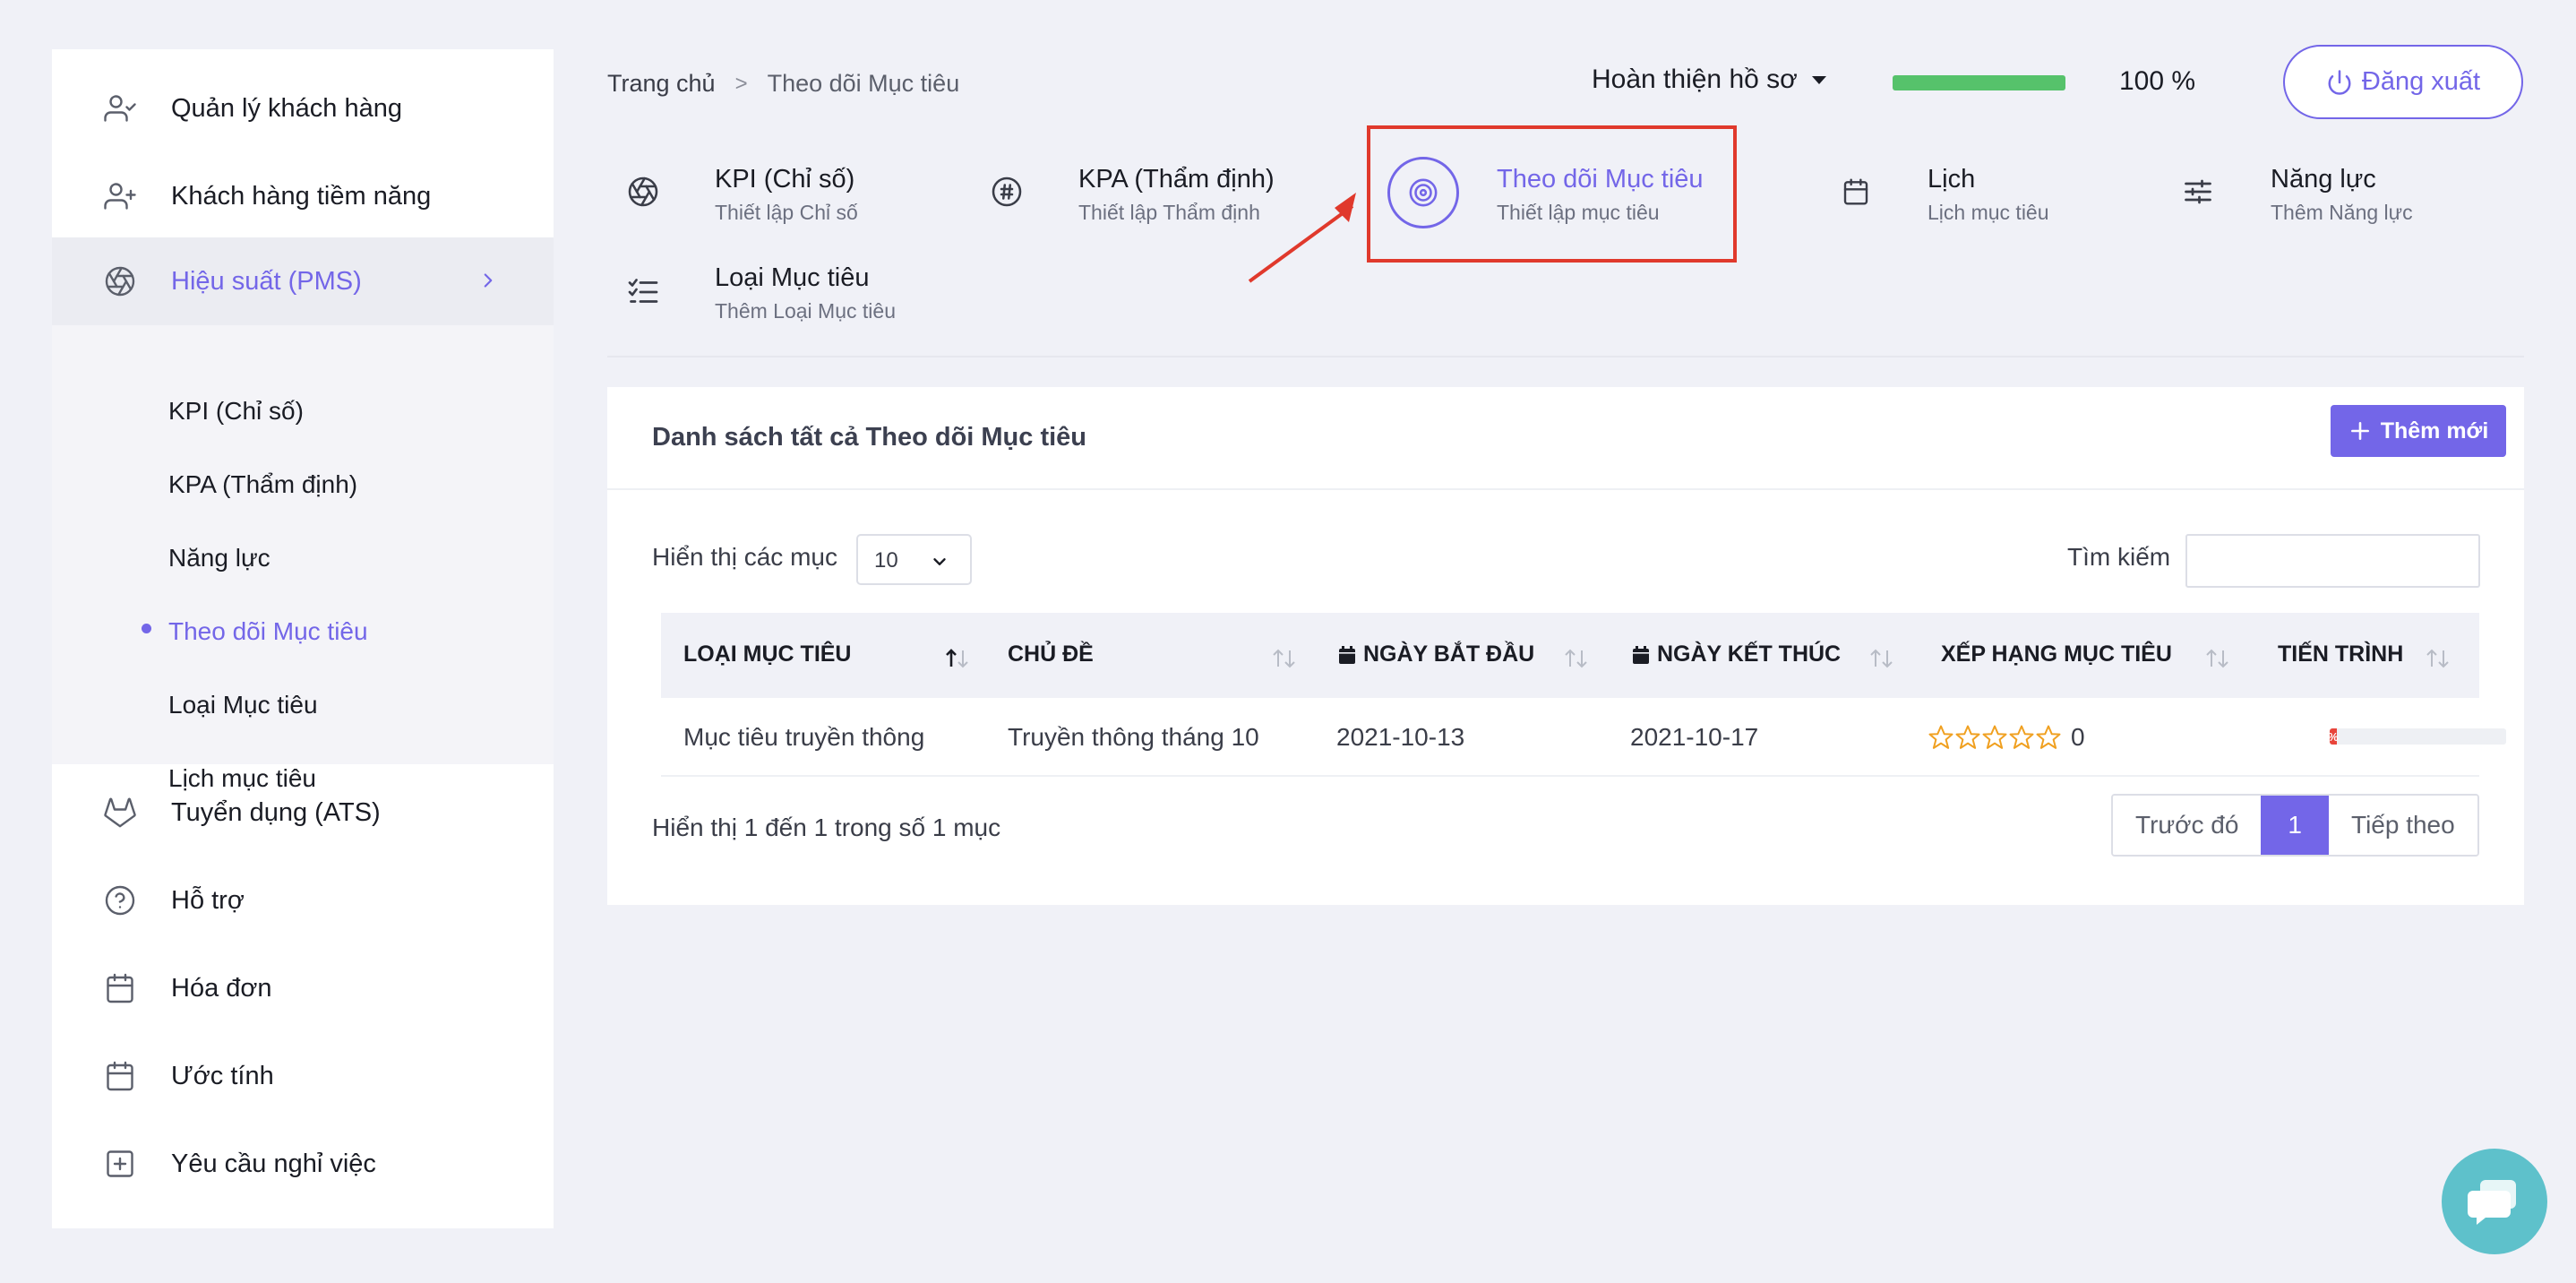 Image resolution: width=2576 pixels, height=1283 pixels. What do you see at coordinates (2198, 191) in the screenshot?
I see `sliders-icon` at bounding box center [2198, 191].